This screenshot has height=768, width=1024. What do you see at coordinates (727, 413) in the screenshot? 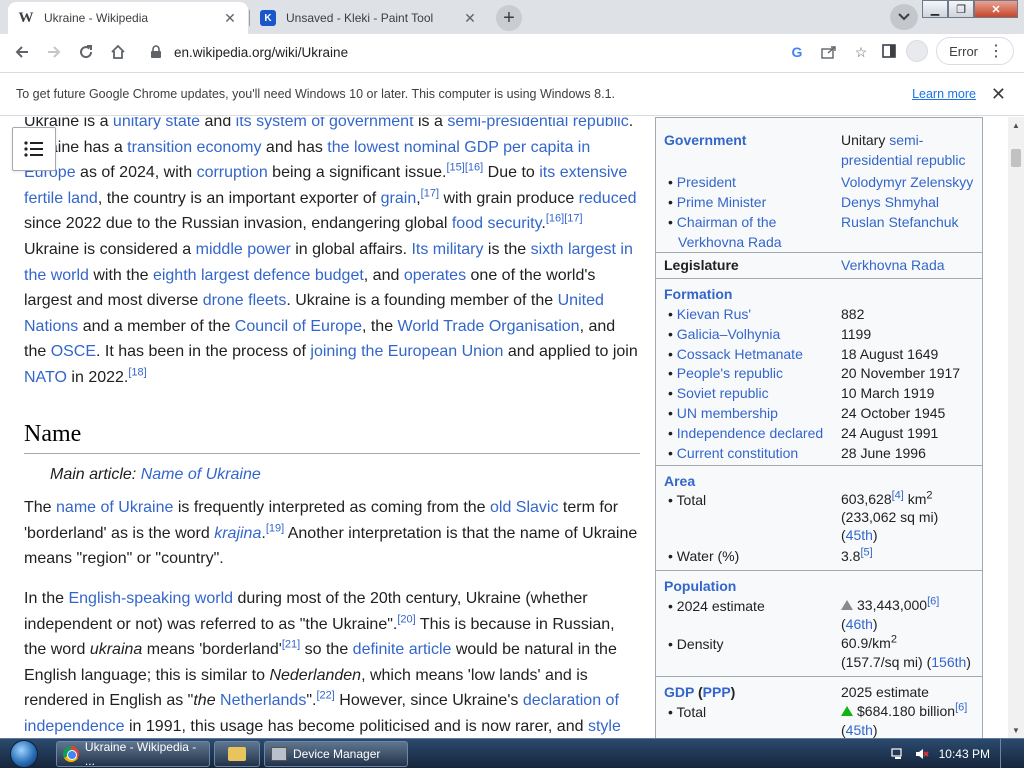
I see `formation-link: UN membership` at bounding box center [727, 413].